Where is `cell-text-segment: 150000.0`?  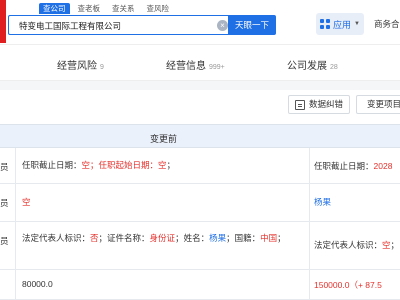 cell-text-segment: 150000.0 is located at coordinates (332, 285).